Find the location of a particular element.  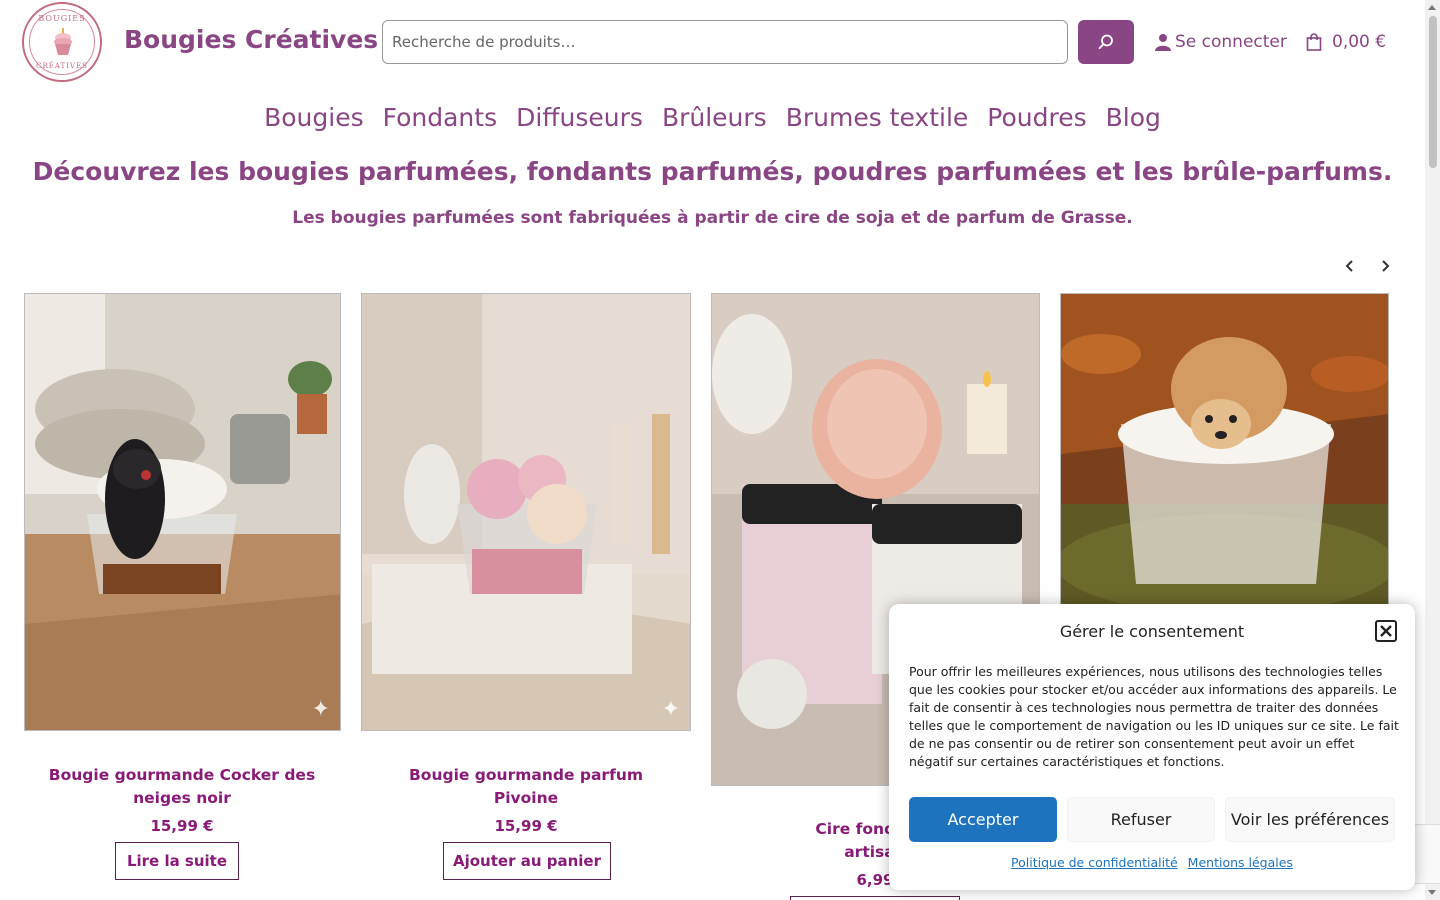

product-title-line: Bougie gourmande Cocker des is located at coordinates (182, 775).